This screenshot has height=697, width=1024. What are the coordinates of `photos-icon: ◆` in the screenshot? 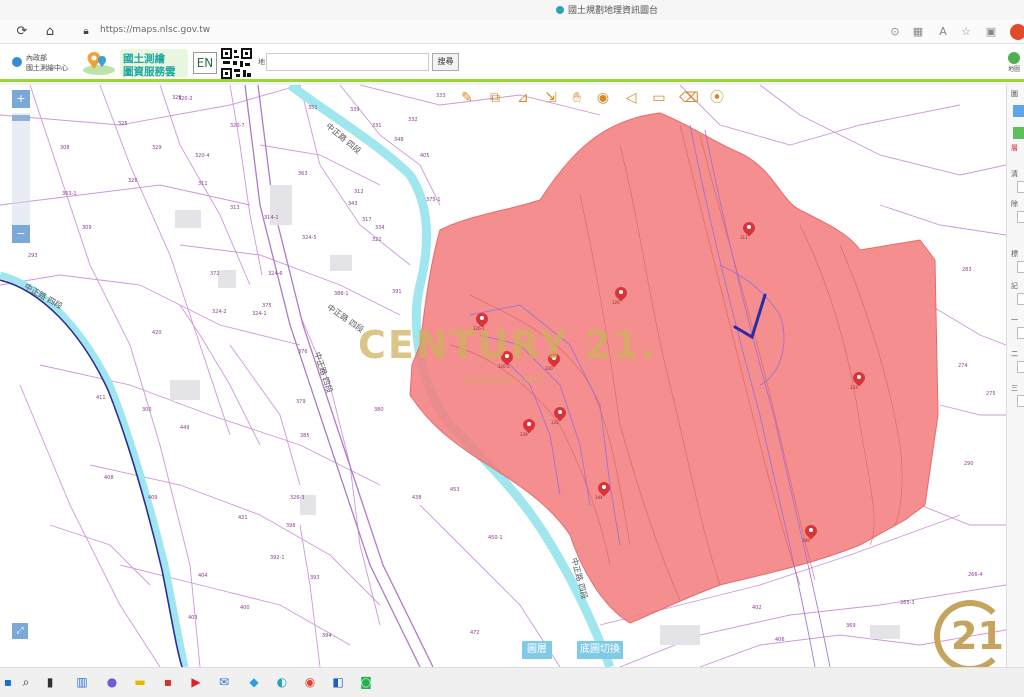 It's located at (254, 682).